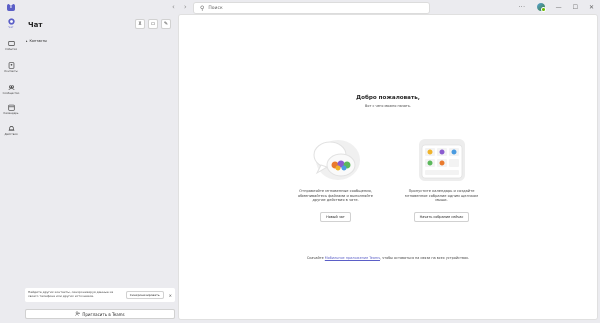  I want to click on meeting-illustration-icon, so click(442, 160).